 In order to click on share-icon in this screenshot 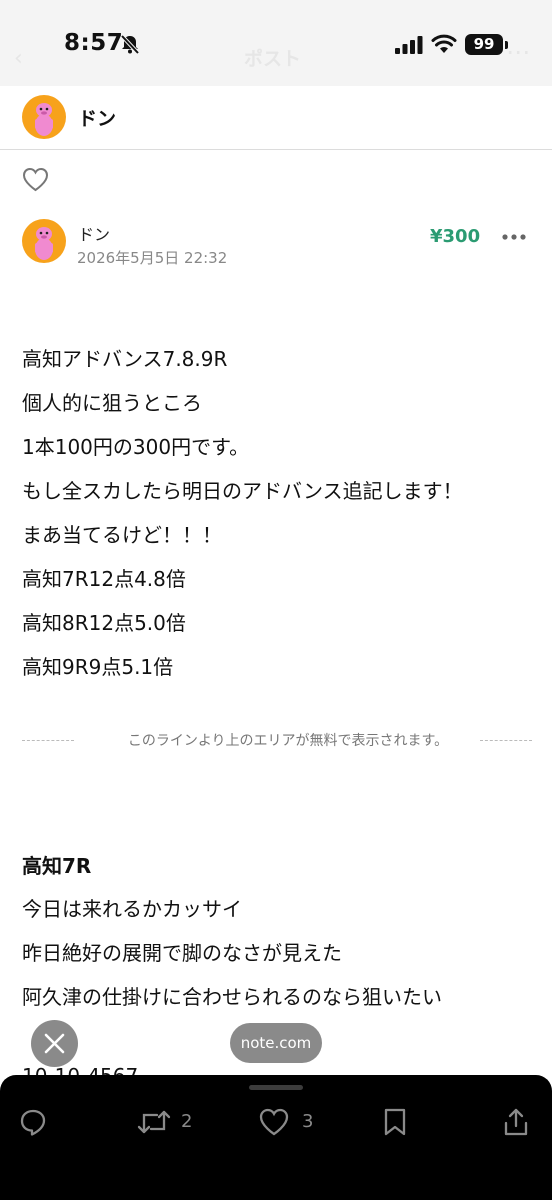, I will do `click(516, 1122)`.